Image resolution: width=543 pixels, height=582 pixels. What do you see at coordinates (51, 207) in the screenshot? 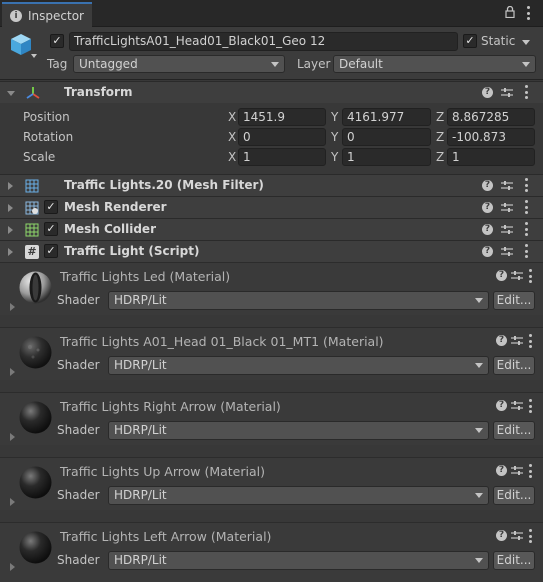
I see `mesh-renderer-enabled-checkbox: ✓` at bounding box center [51, 207].